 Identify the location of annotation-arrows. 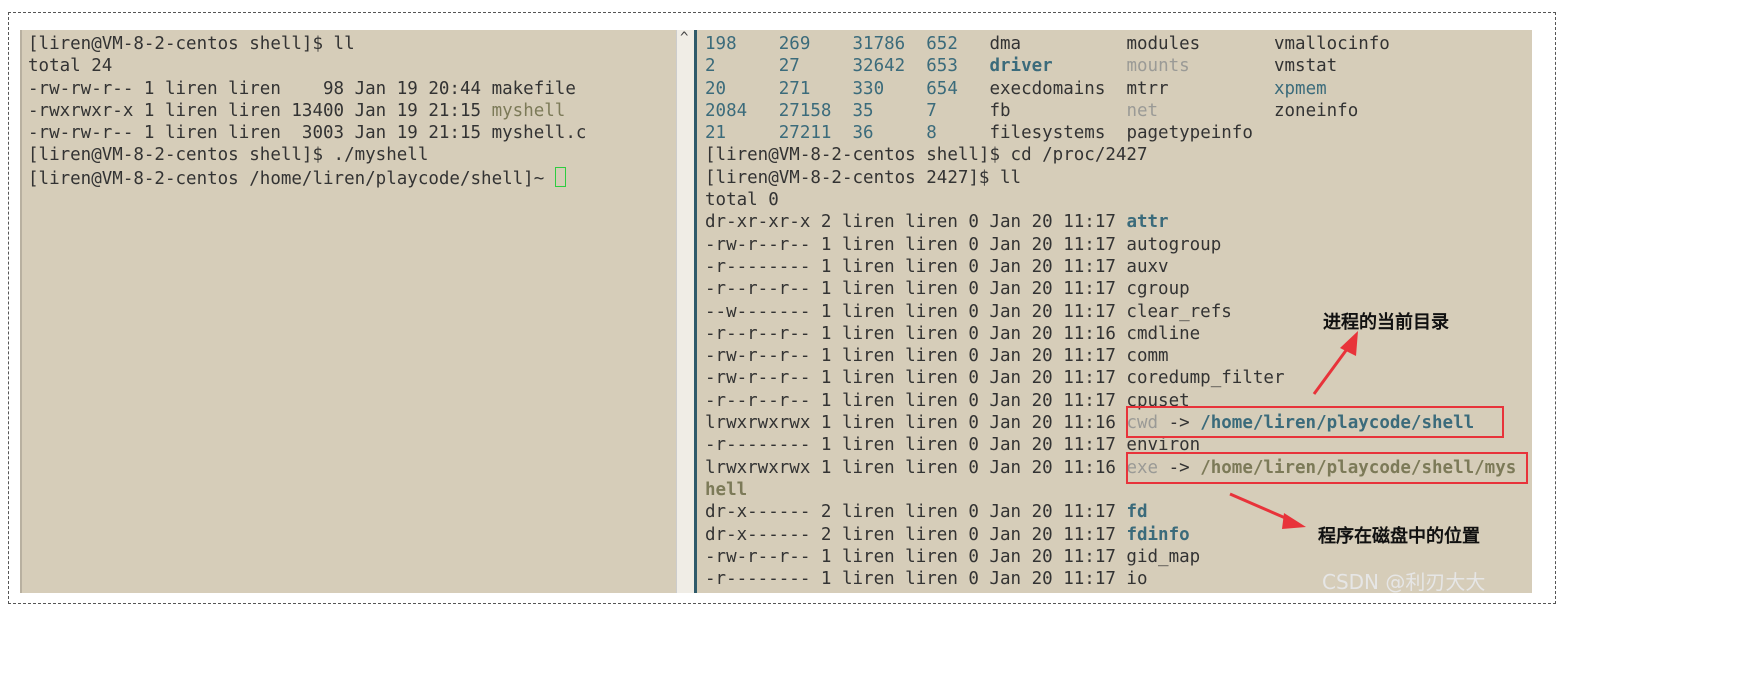
(1293, 430).